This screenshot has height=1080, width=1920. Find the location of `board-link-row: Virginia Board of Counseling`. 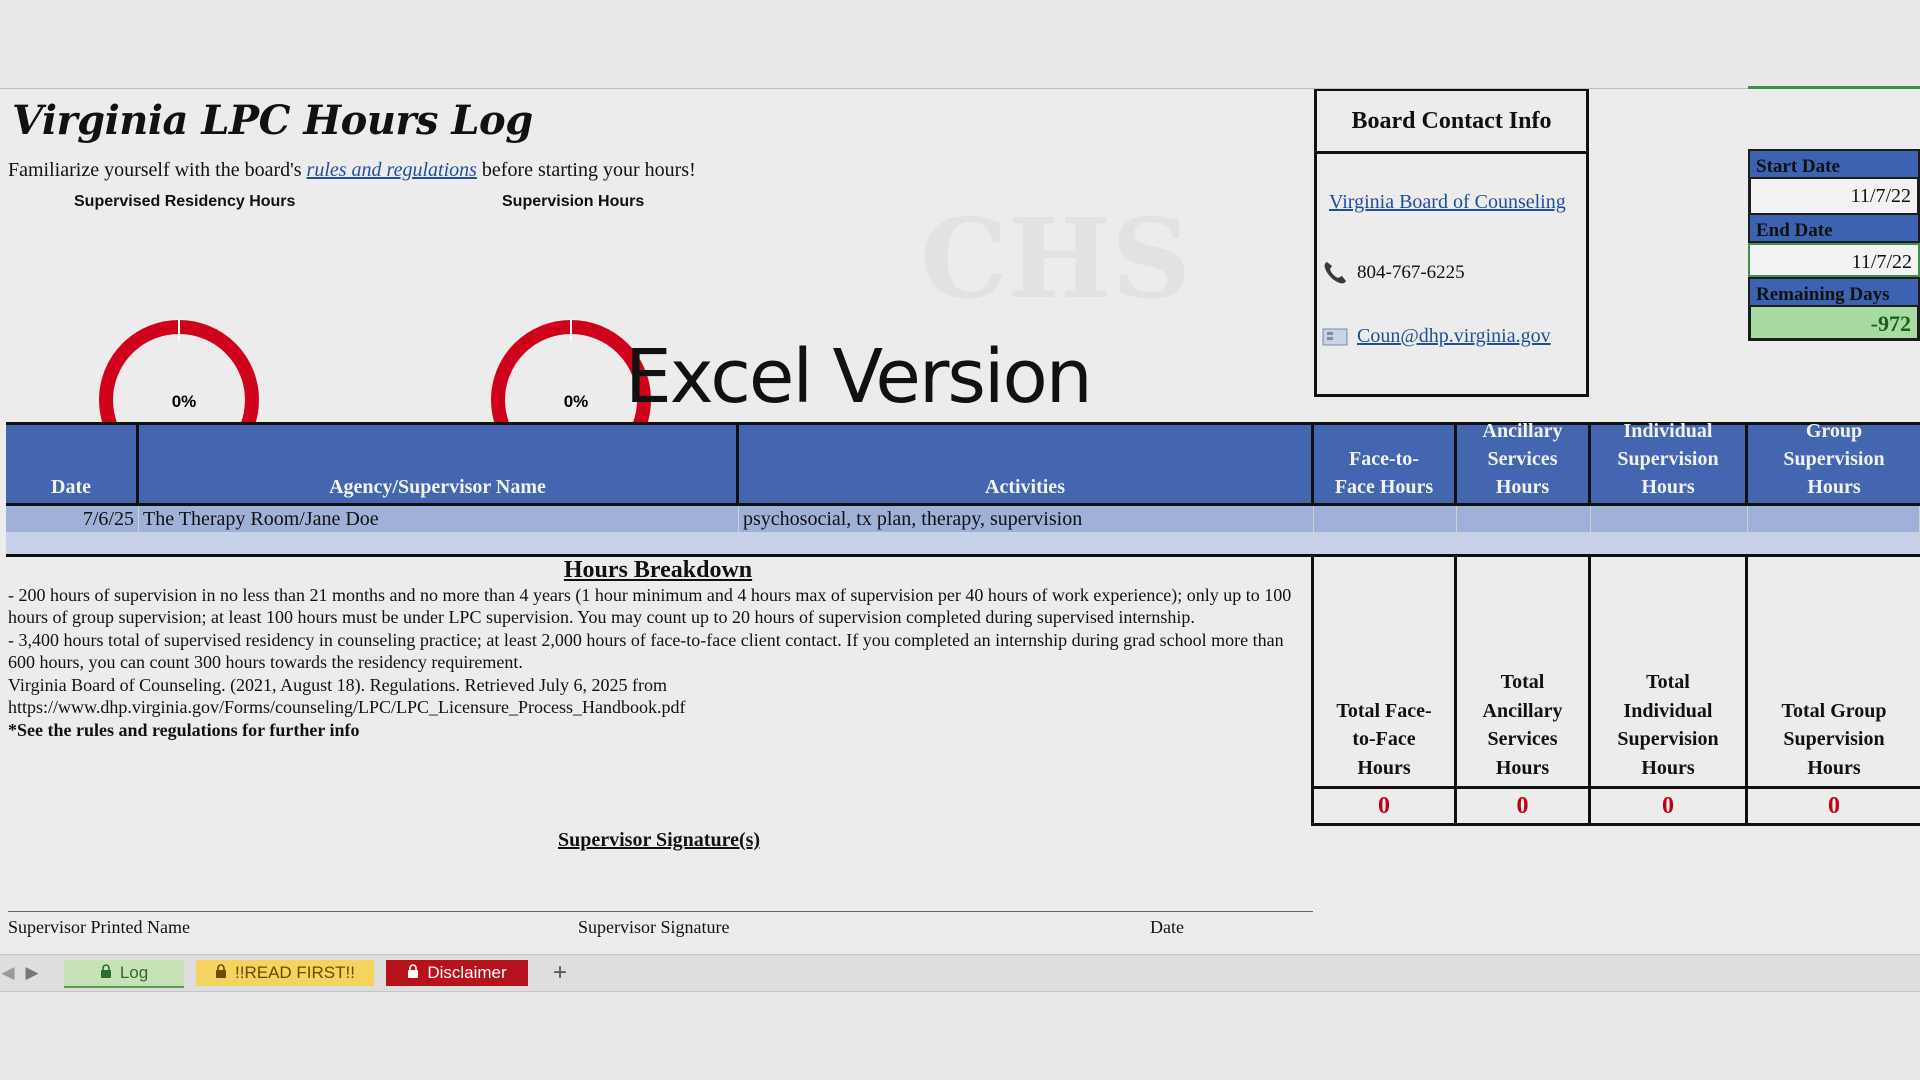

board-link-row: Virginia Board of Counseling is located at coordinates (1447, 202).